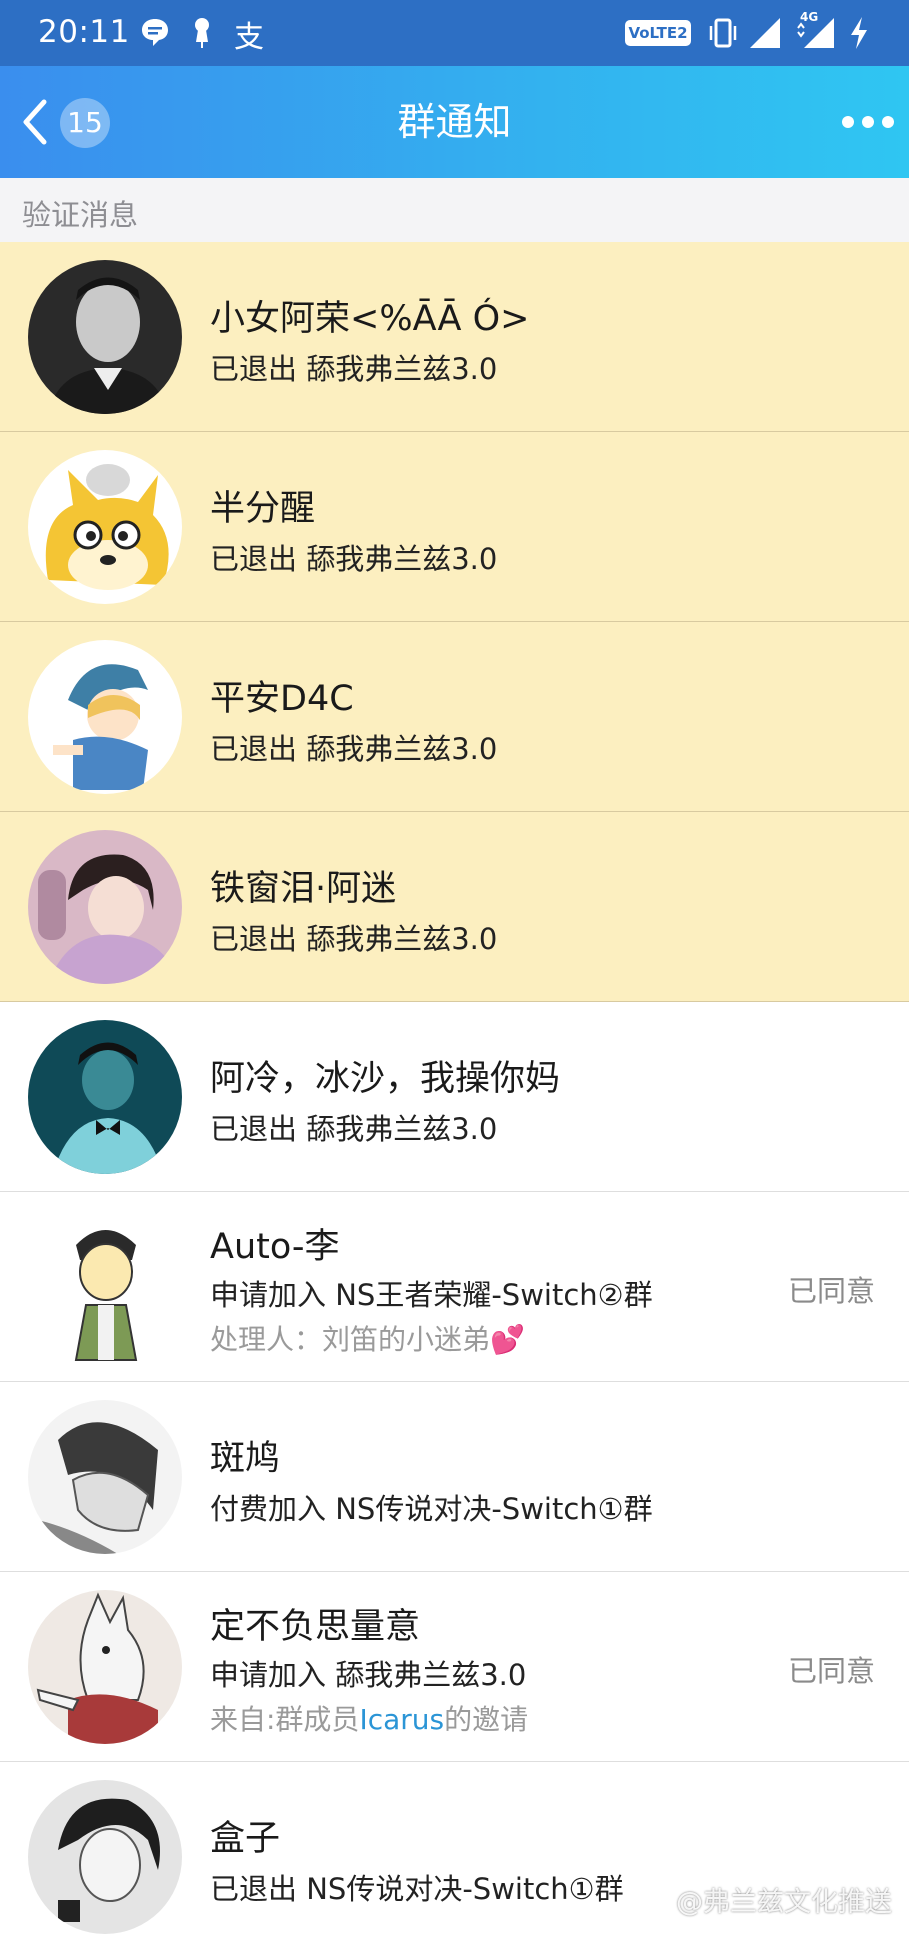 The image size is (909, 1952). Describe the element at coordinates (385, 1079) in the screenshot. I see `member-name: 阿冷，冰沙，我操你妈` at that location.